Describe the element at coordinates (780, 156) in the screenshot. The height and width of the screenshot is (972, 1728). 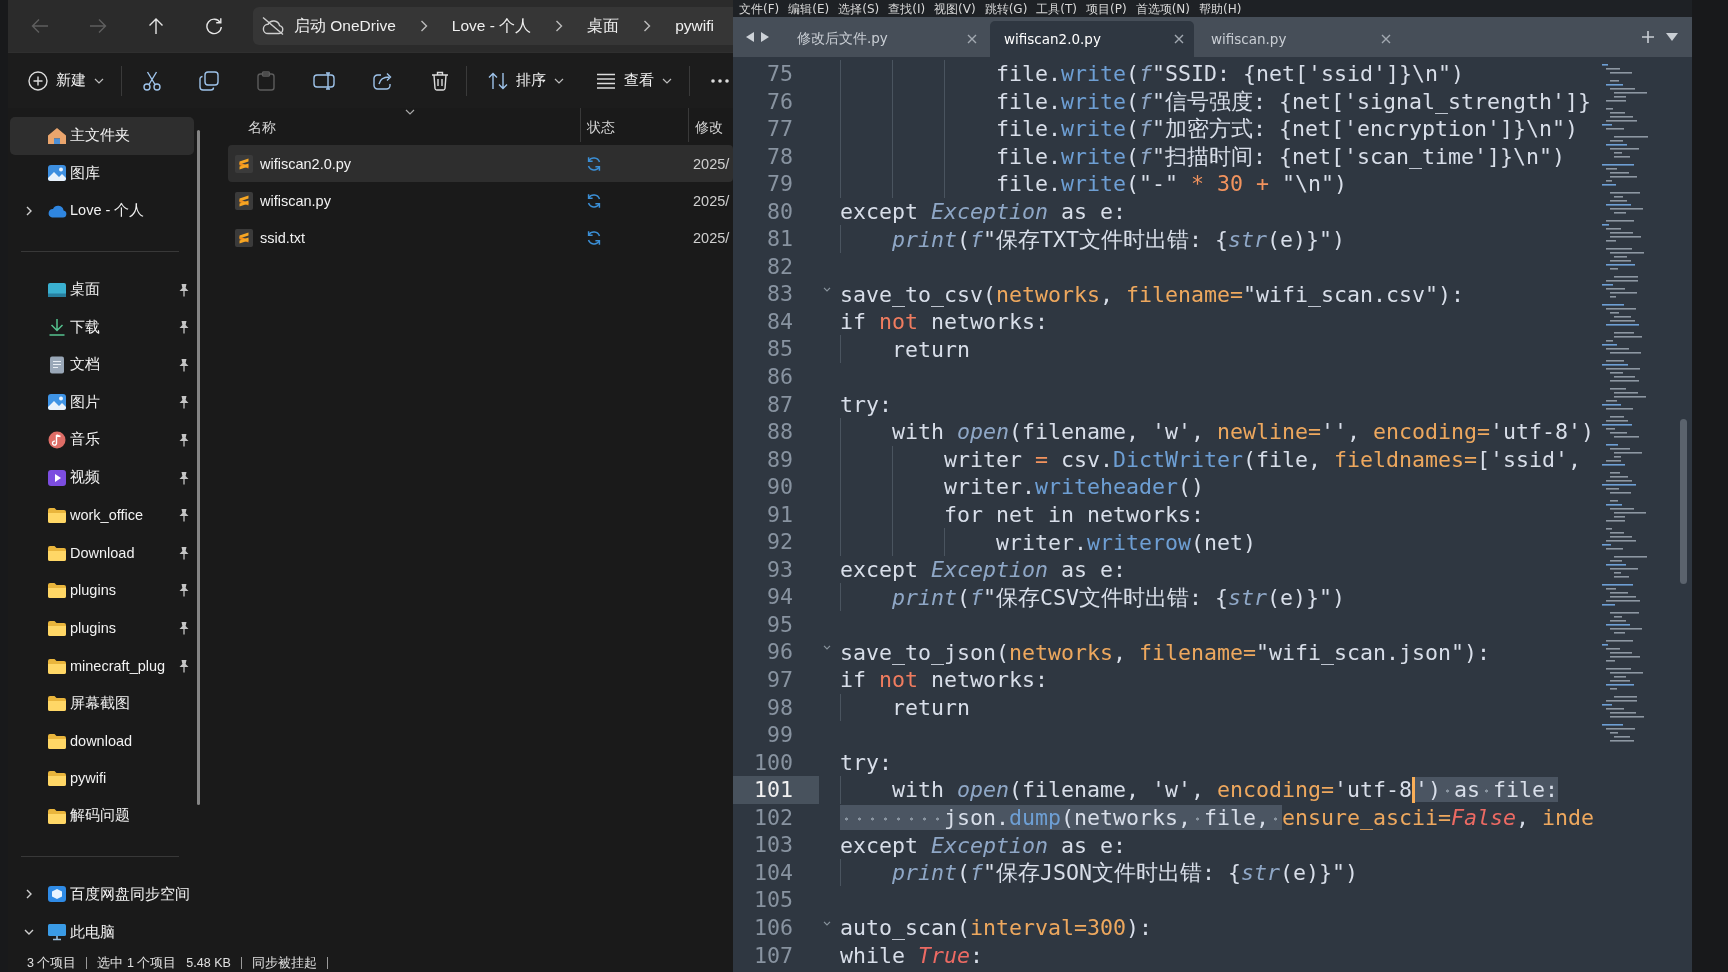
I see `line-number: 78` at that location.